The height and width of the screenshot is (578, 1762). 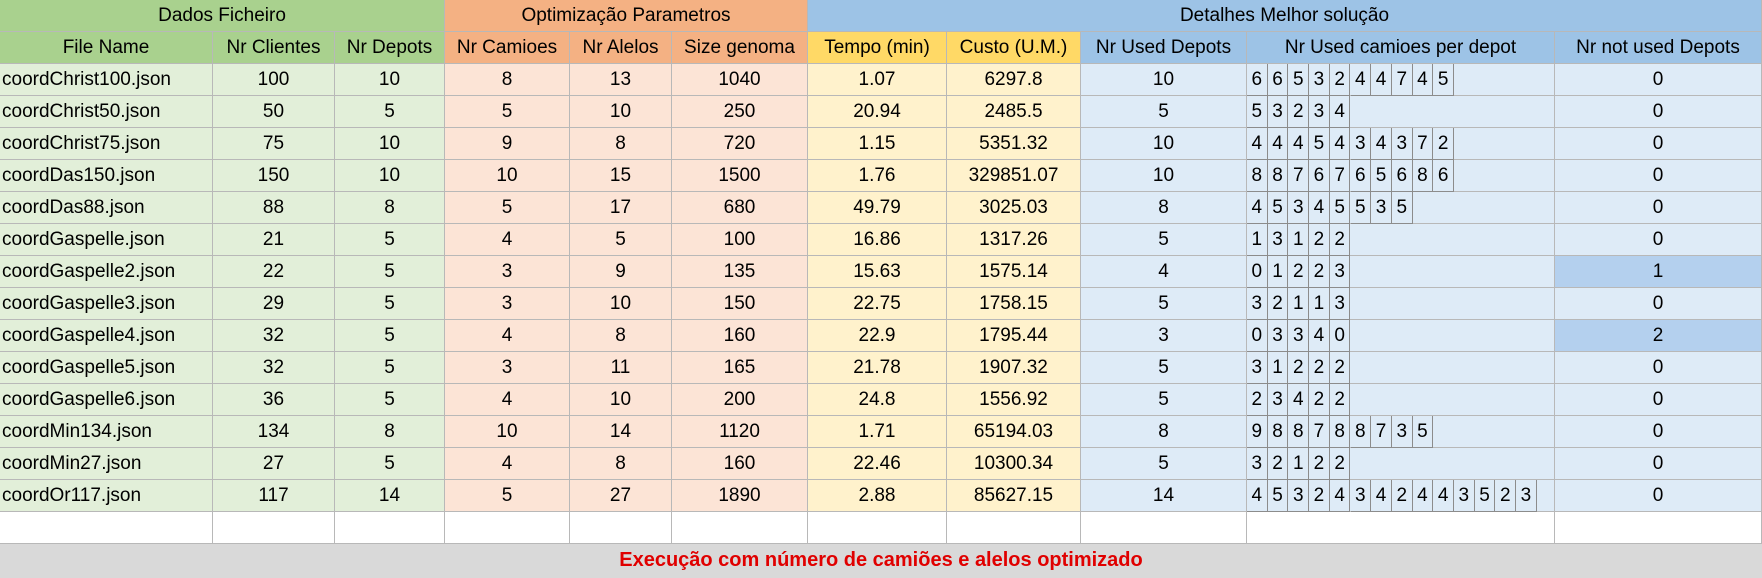 I want to click on table-cell-alelos: 9, so click(x=621, y=272).